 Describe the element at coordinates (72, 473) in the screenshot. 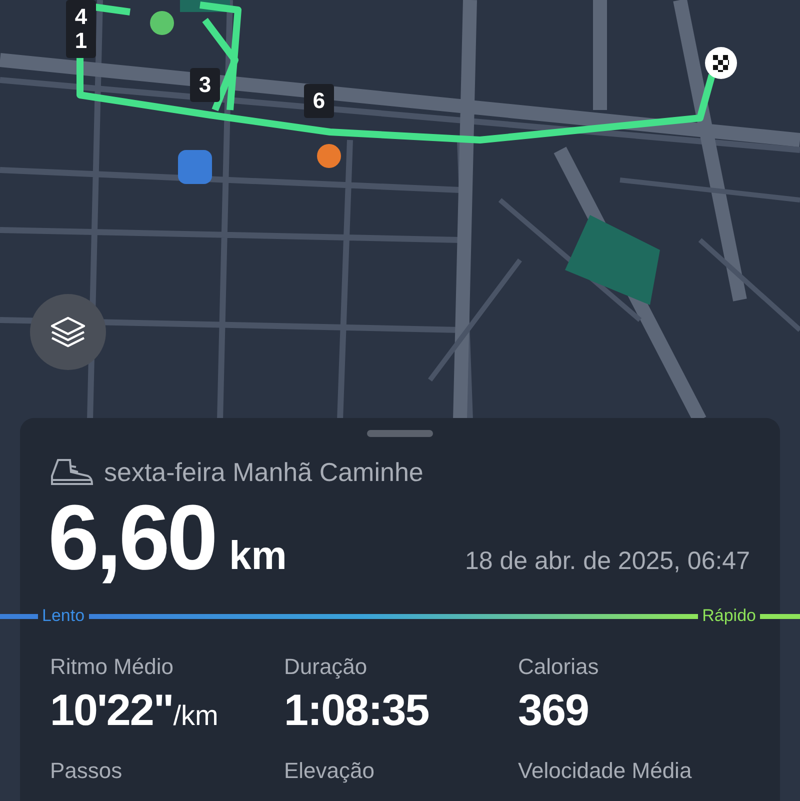

I see `shoe-icon` at that location.